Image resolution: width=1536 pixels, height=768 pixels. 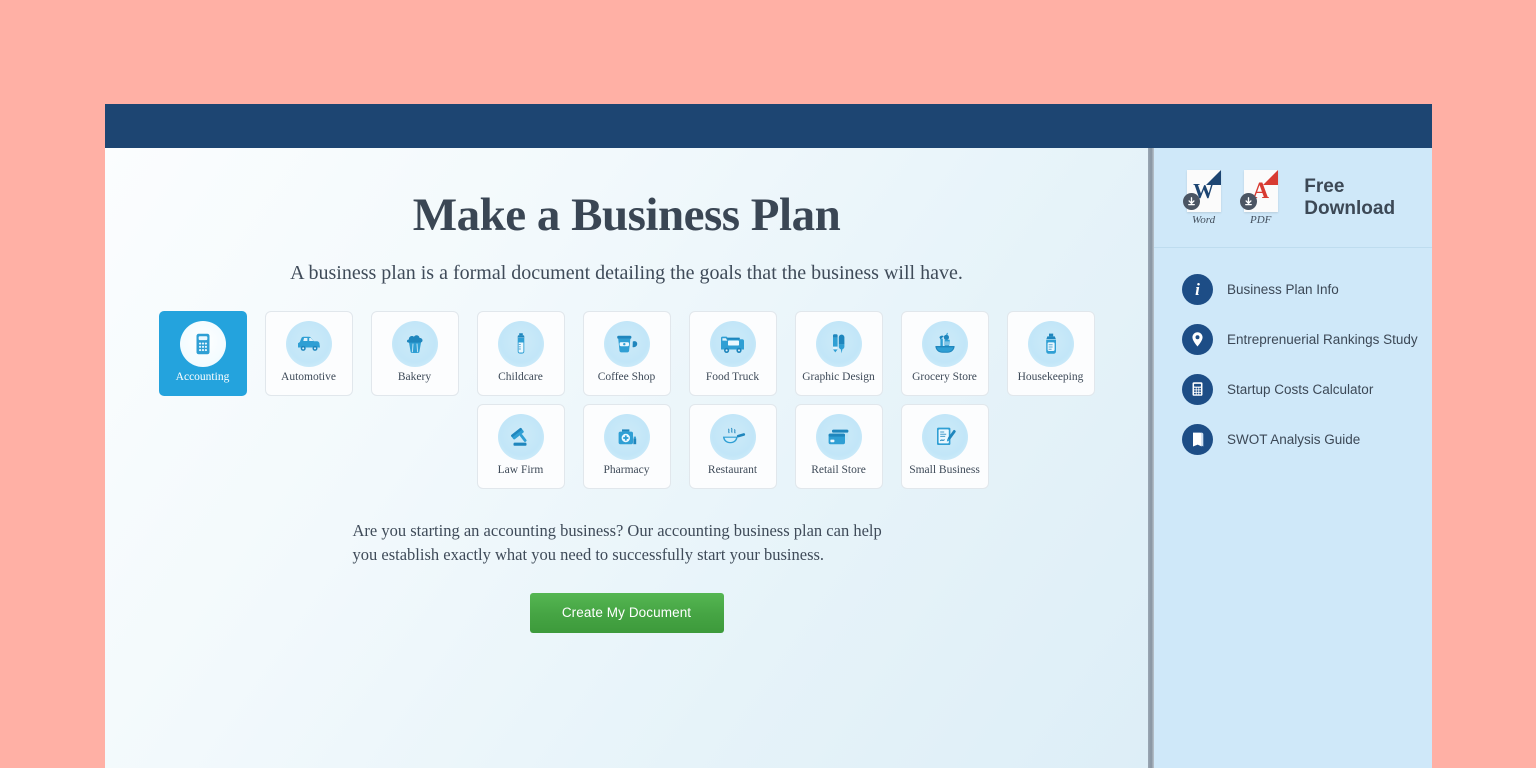 What do you see at coordinates (944, 470) in the screenshot?
I see `category-tile-label: Small Business` at bounding box center [944, 470].